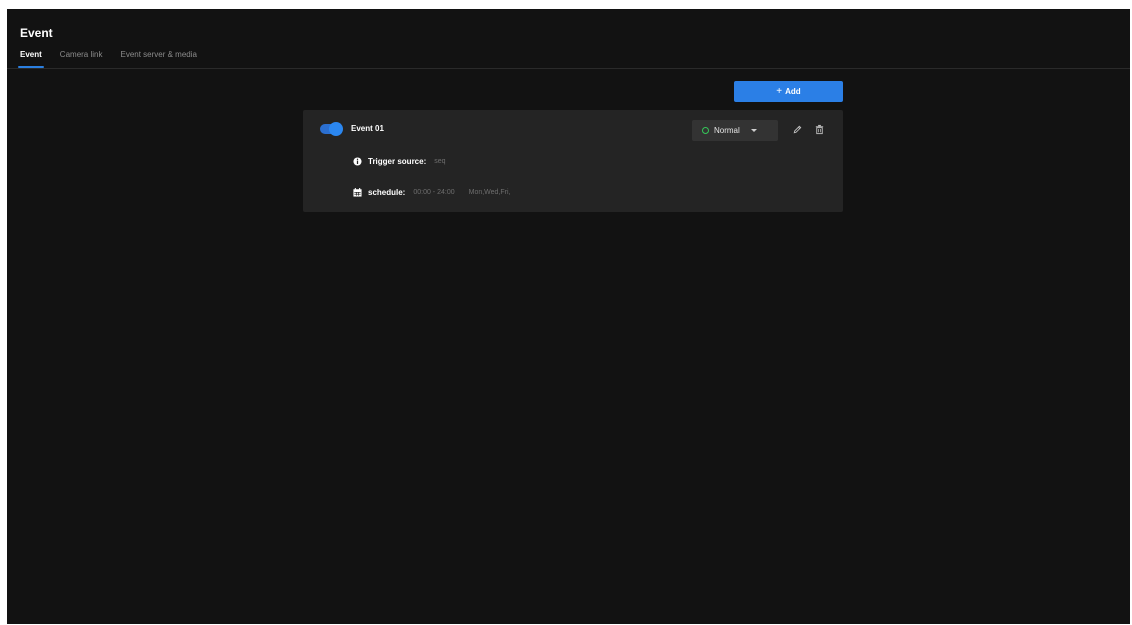 The width and height of the screenshot is (1132, 625). What do you see at coordinates (779, 91) in the screenshot?
I see `plus-icon: +` at bounding box center [779, 91].